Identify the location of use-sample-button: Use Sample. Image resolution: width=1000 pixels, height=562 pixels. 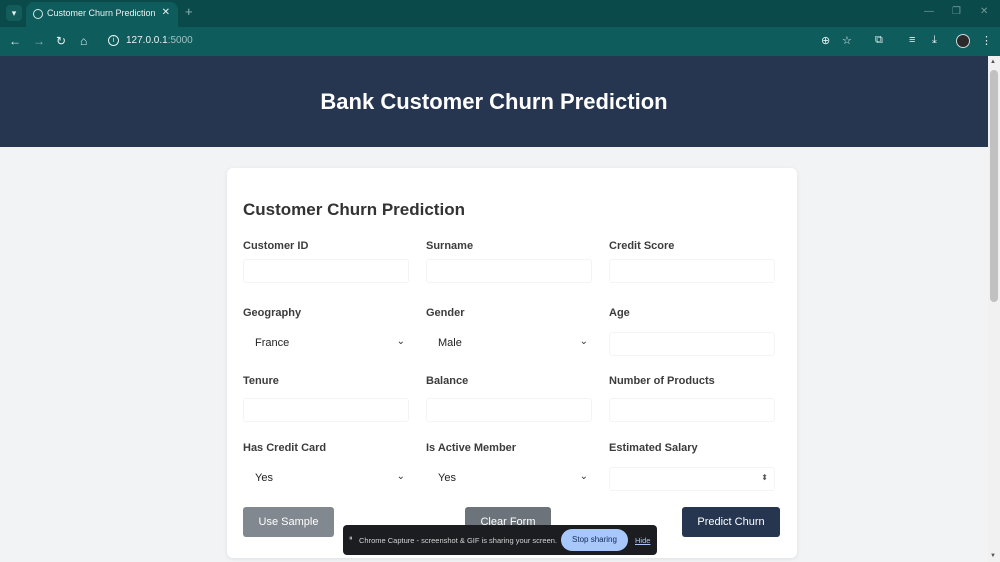
(288, 522).